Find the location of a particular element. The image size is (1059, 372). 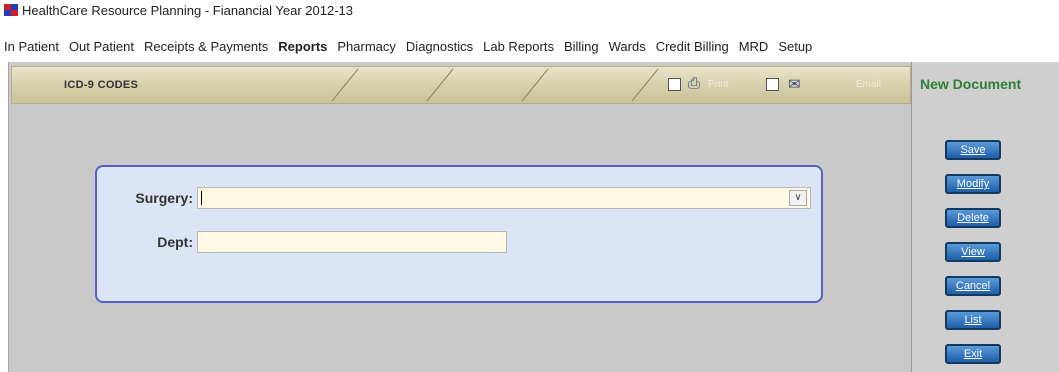

menu-diagnostics: Diagnostics is located at coordinates (439, 46).